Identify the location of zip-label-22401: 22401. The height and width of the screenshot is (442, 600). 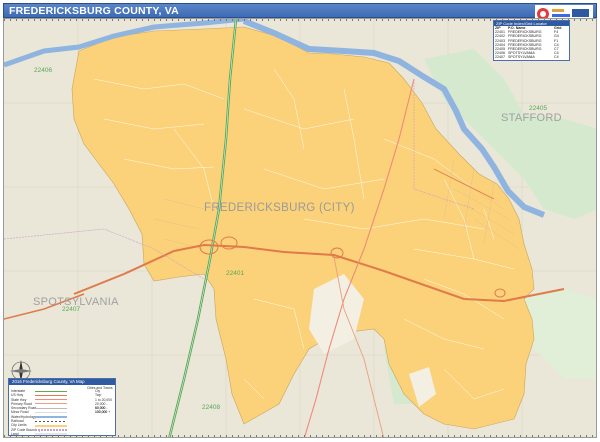
(235, 273).